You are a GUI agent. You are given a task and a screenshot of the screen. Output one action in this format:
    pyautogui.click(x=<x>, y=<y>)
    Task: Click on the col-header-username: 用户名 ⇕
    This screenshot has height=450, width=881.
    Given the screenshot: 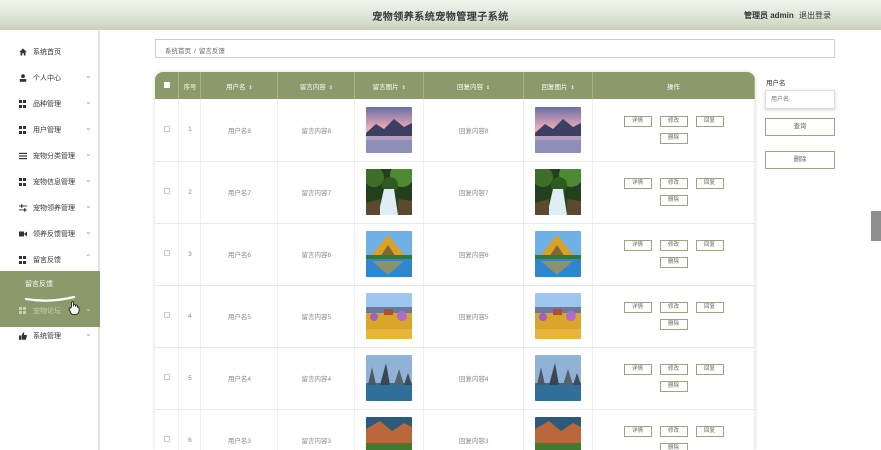 What is the action you would take?
    pyautogui.click(x=239, y=85)
    